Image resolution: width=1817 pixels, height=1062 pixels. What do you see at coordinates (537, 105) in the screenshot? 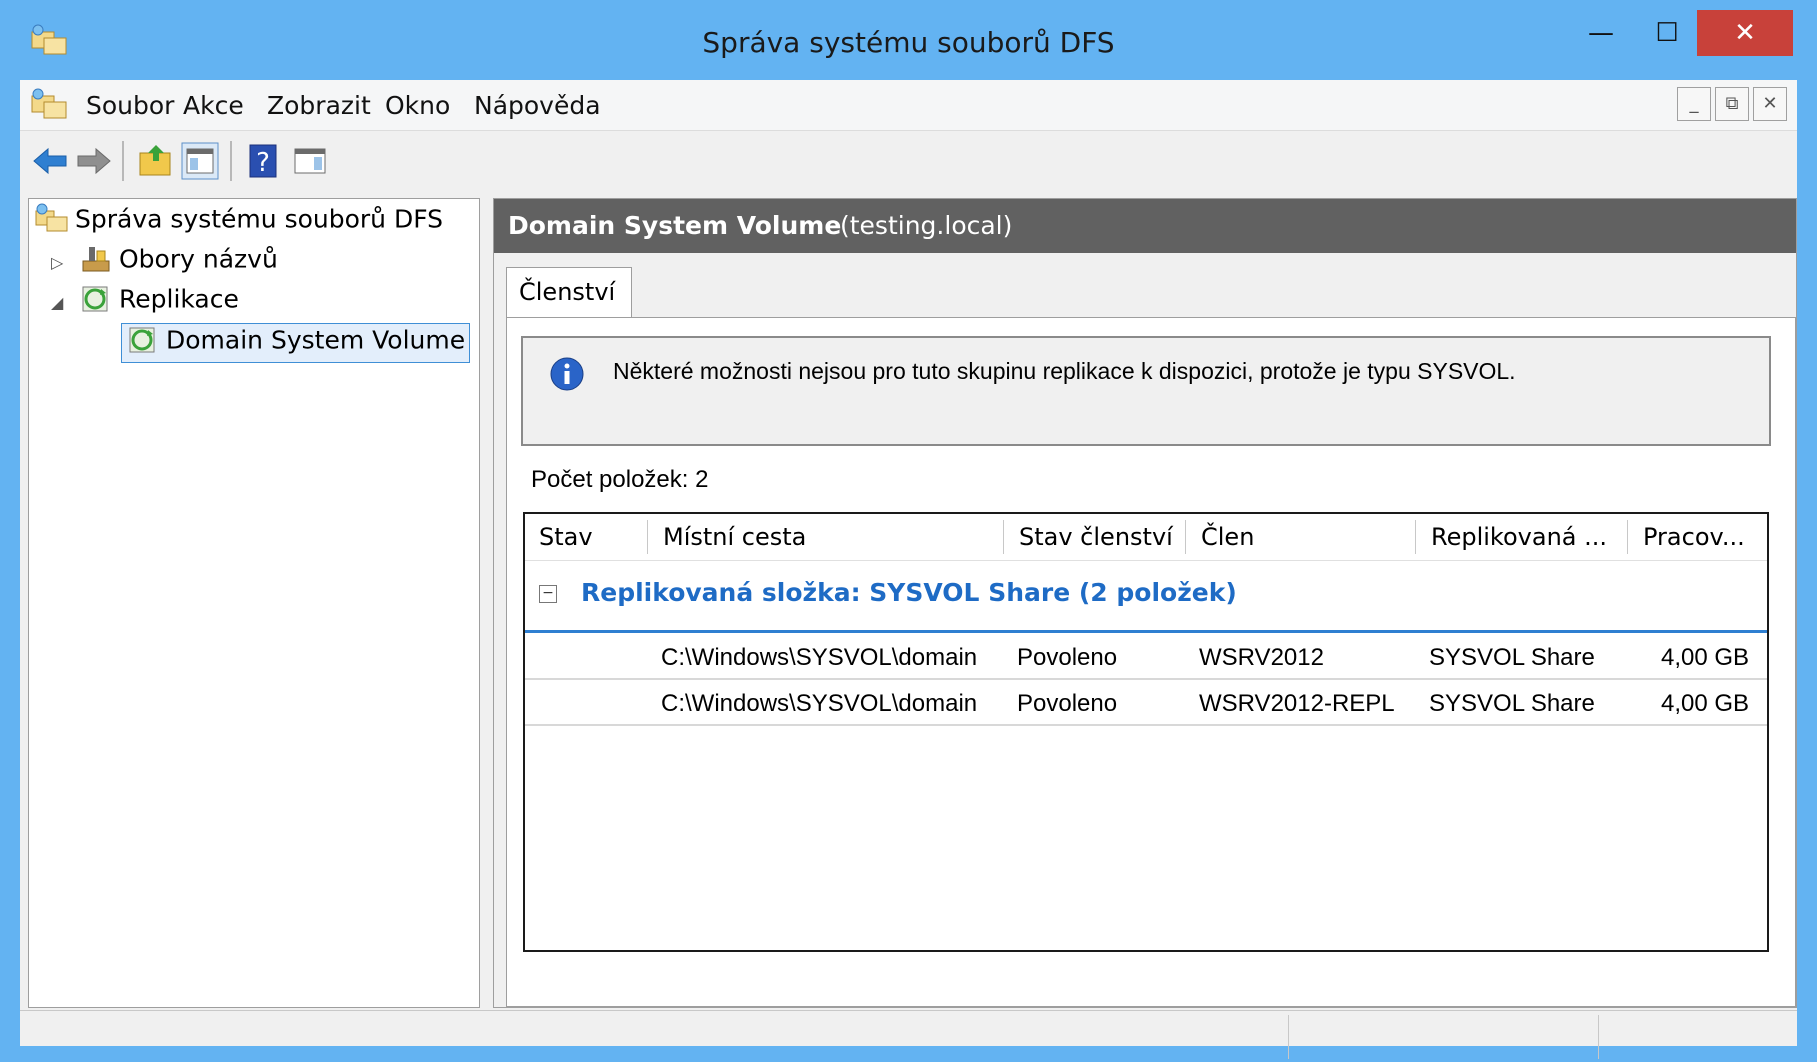
I see `menu-napoveda: Nápověda` at bounding box center [537, 105].